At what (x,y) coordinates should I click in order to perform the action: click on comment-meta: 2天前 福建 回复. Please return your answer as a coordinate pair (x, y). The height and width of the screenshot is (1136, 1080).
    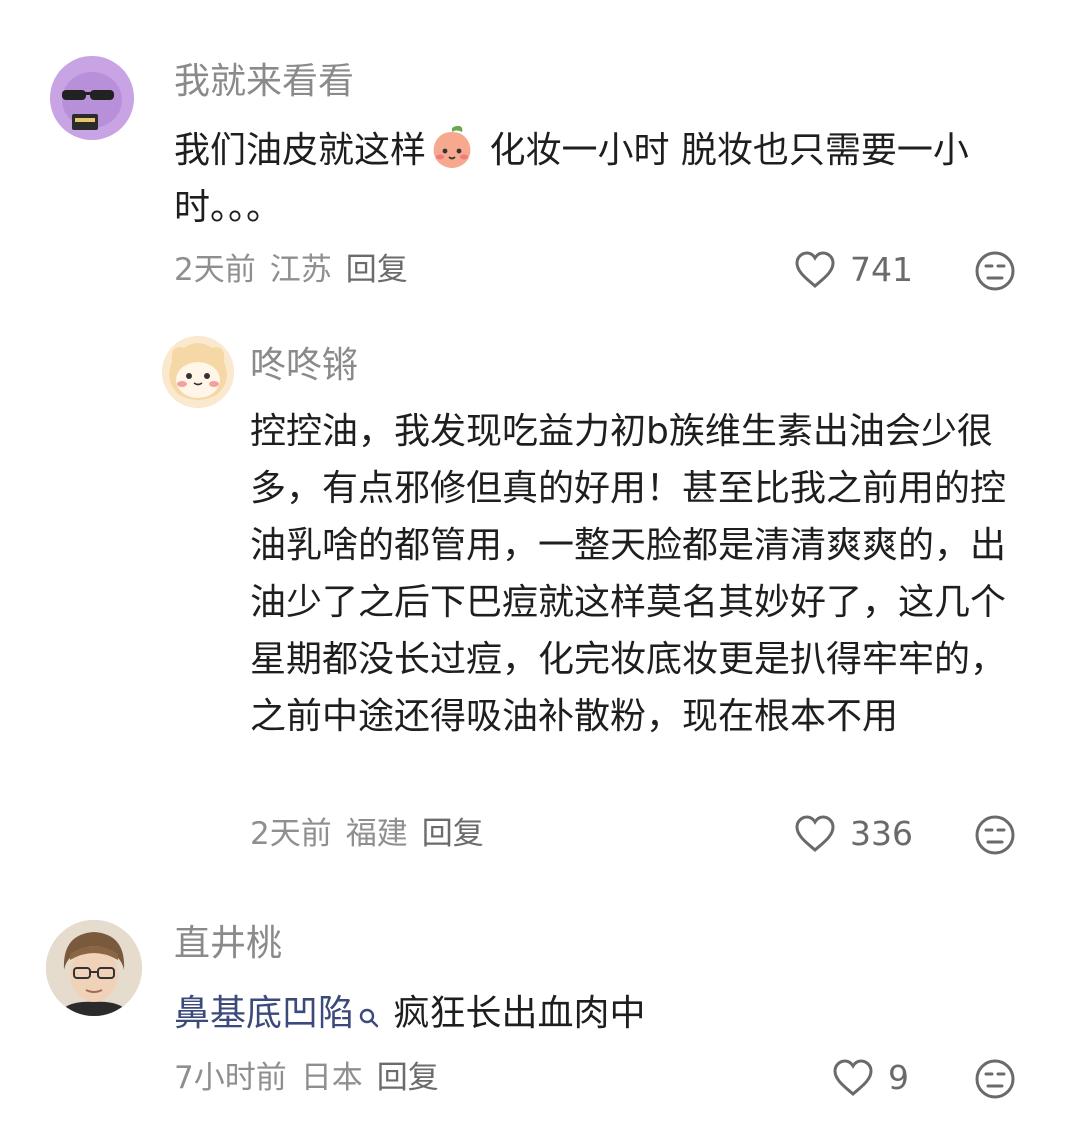
    Looking at the image, I should click on (374, 834).